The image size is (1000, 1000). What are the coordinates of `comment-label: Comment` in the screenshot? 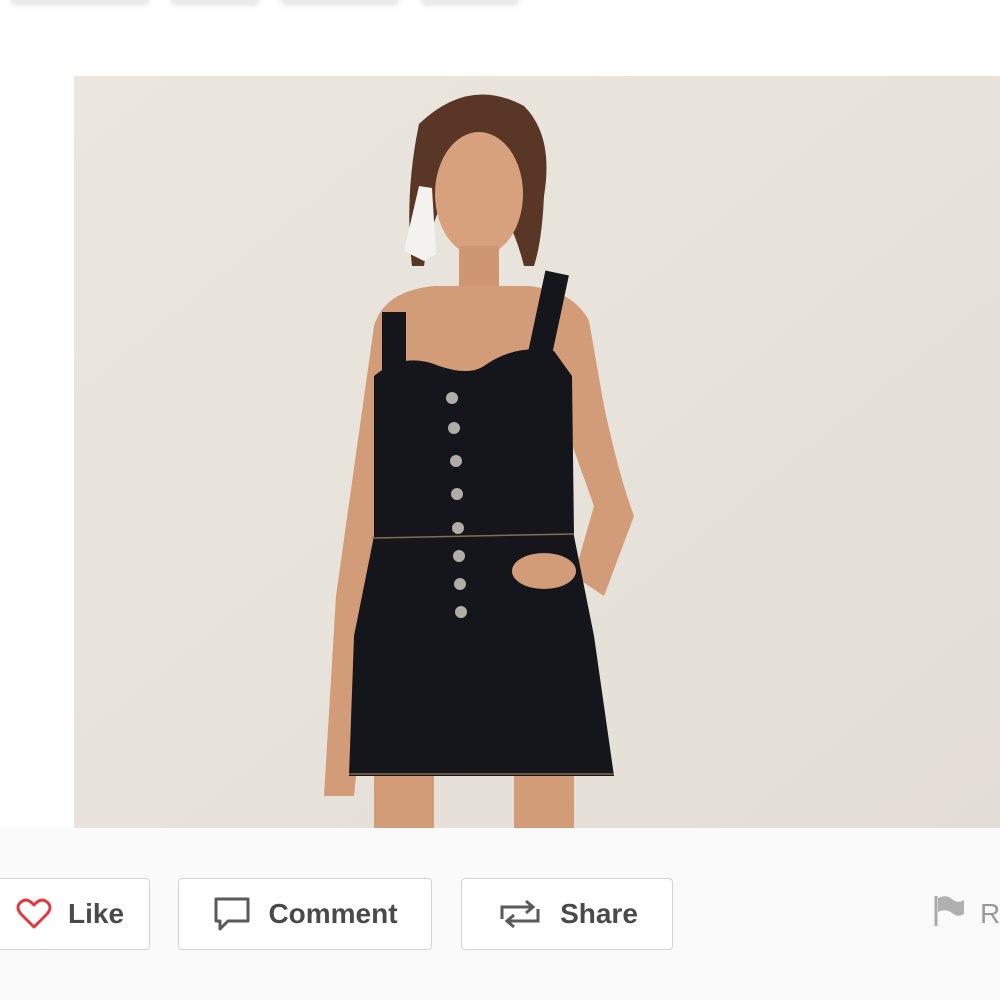 It's located at (333, 913).